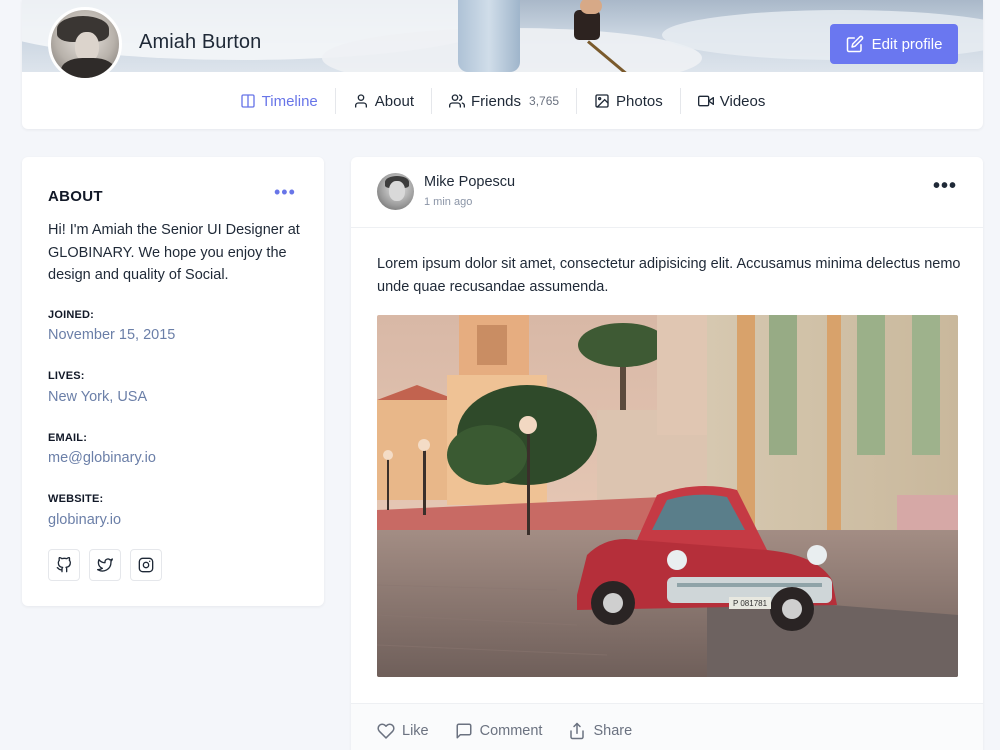  I want to click on tab-photos: Photos, so click(628, 101).